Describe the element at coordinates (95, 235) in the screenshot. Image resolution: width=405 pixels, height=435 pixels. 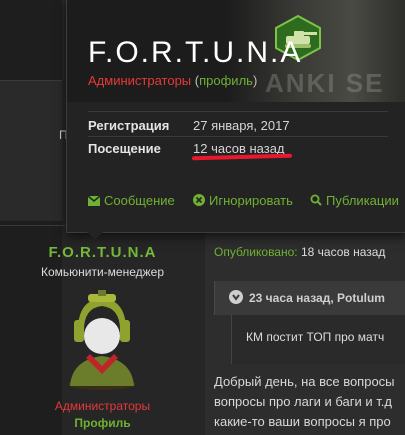
I see `hovercard-arrow` at that location.